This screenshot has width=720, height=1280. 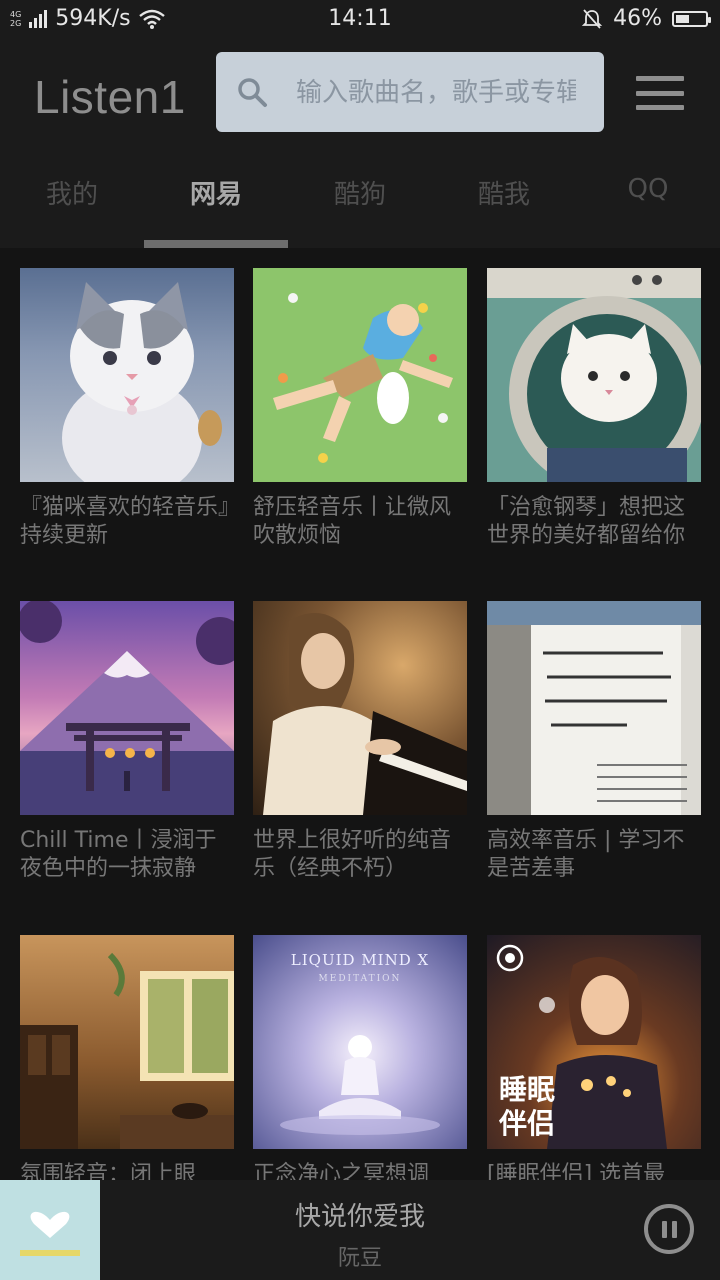 I want to click on app-header: Listen1, so click(x=360, y=94).